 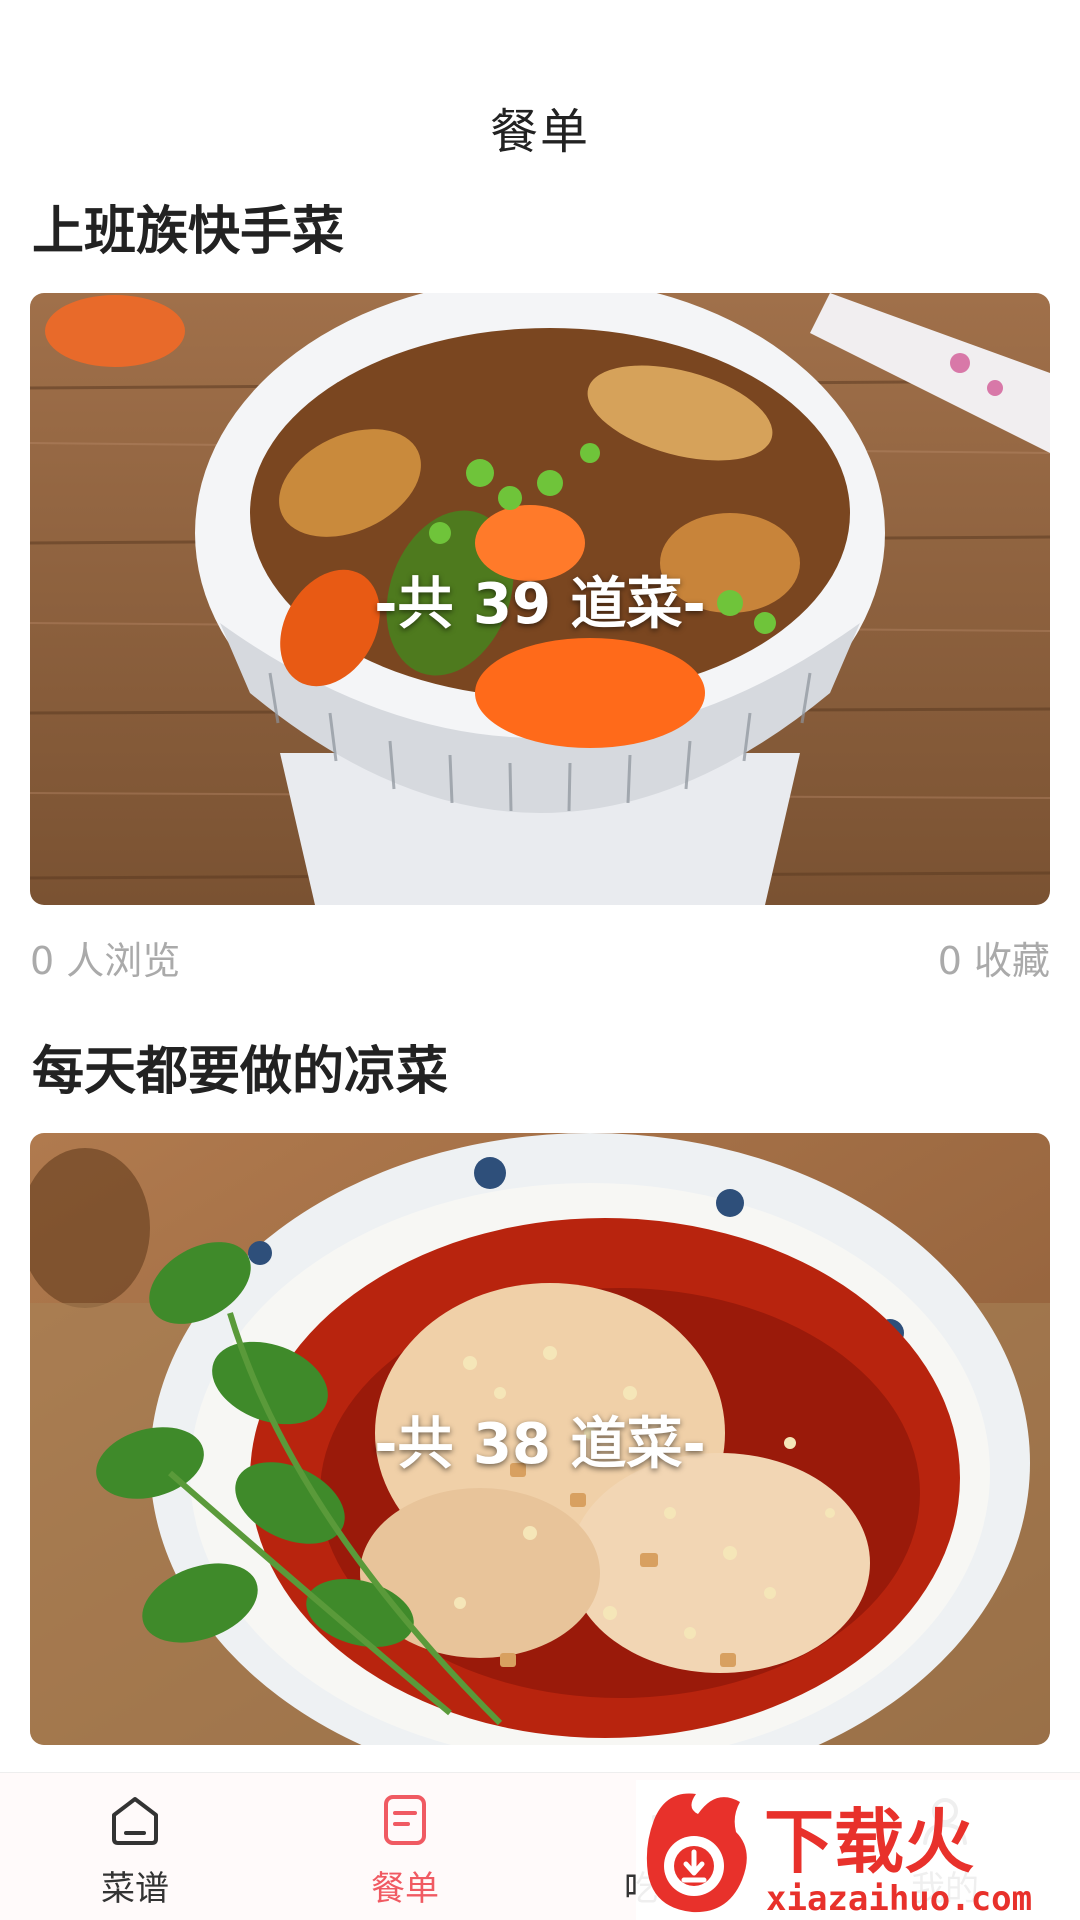 What do you see at coordinates (135, 1846) in the screenshot?
I see `tab-recipes: 菜谱` at bounding box center [135, 1846].